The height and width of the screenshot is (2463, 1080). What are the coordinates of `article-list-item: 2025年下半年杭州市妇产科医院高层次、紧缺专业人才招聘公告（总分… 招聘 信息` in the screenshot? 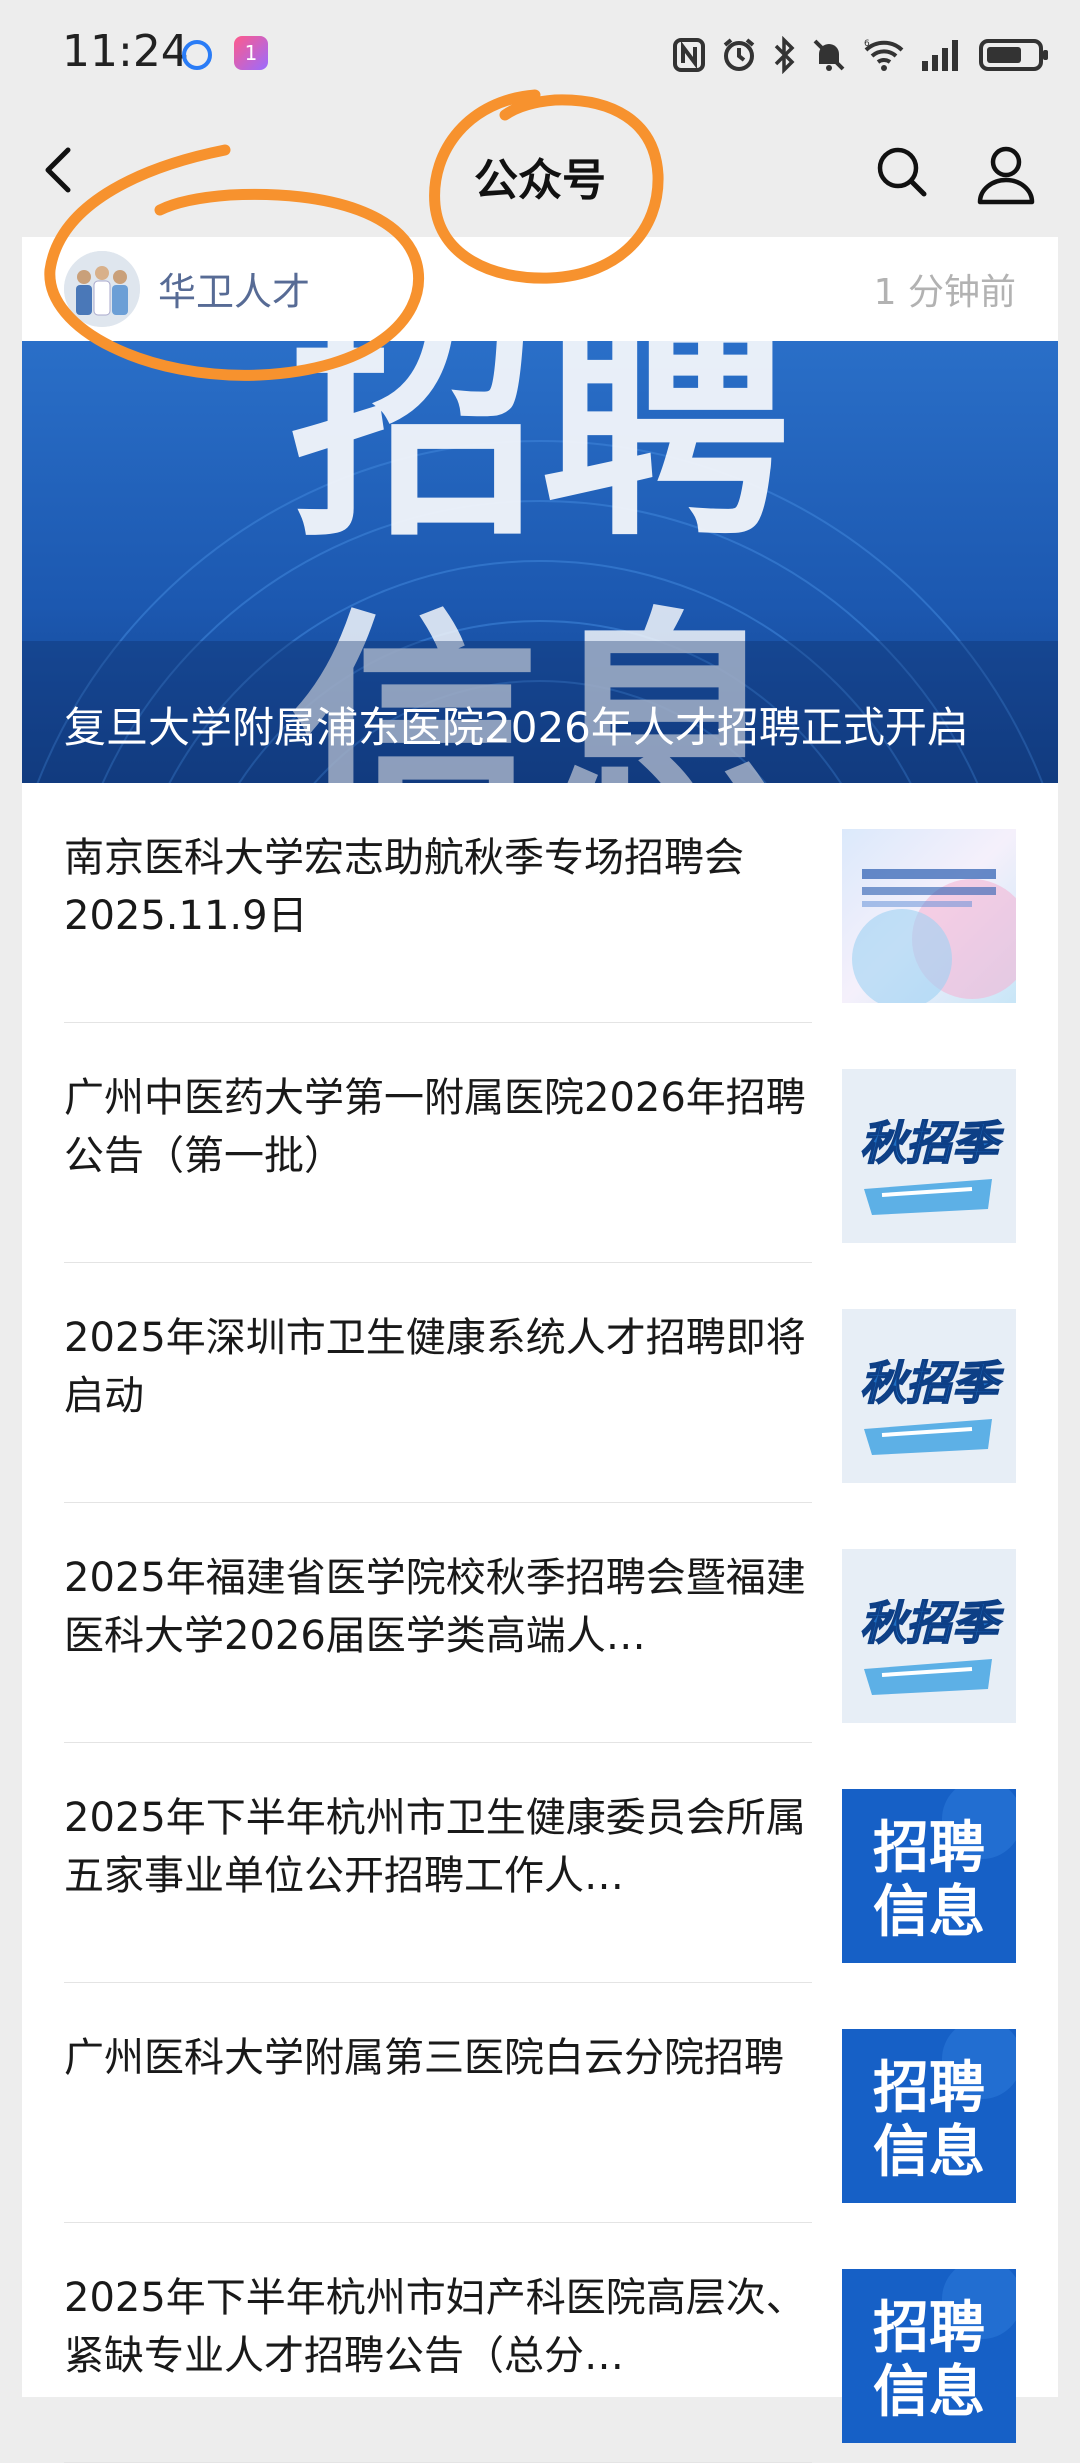 It's located at (540, 2343).